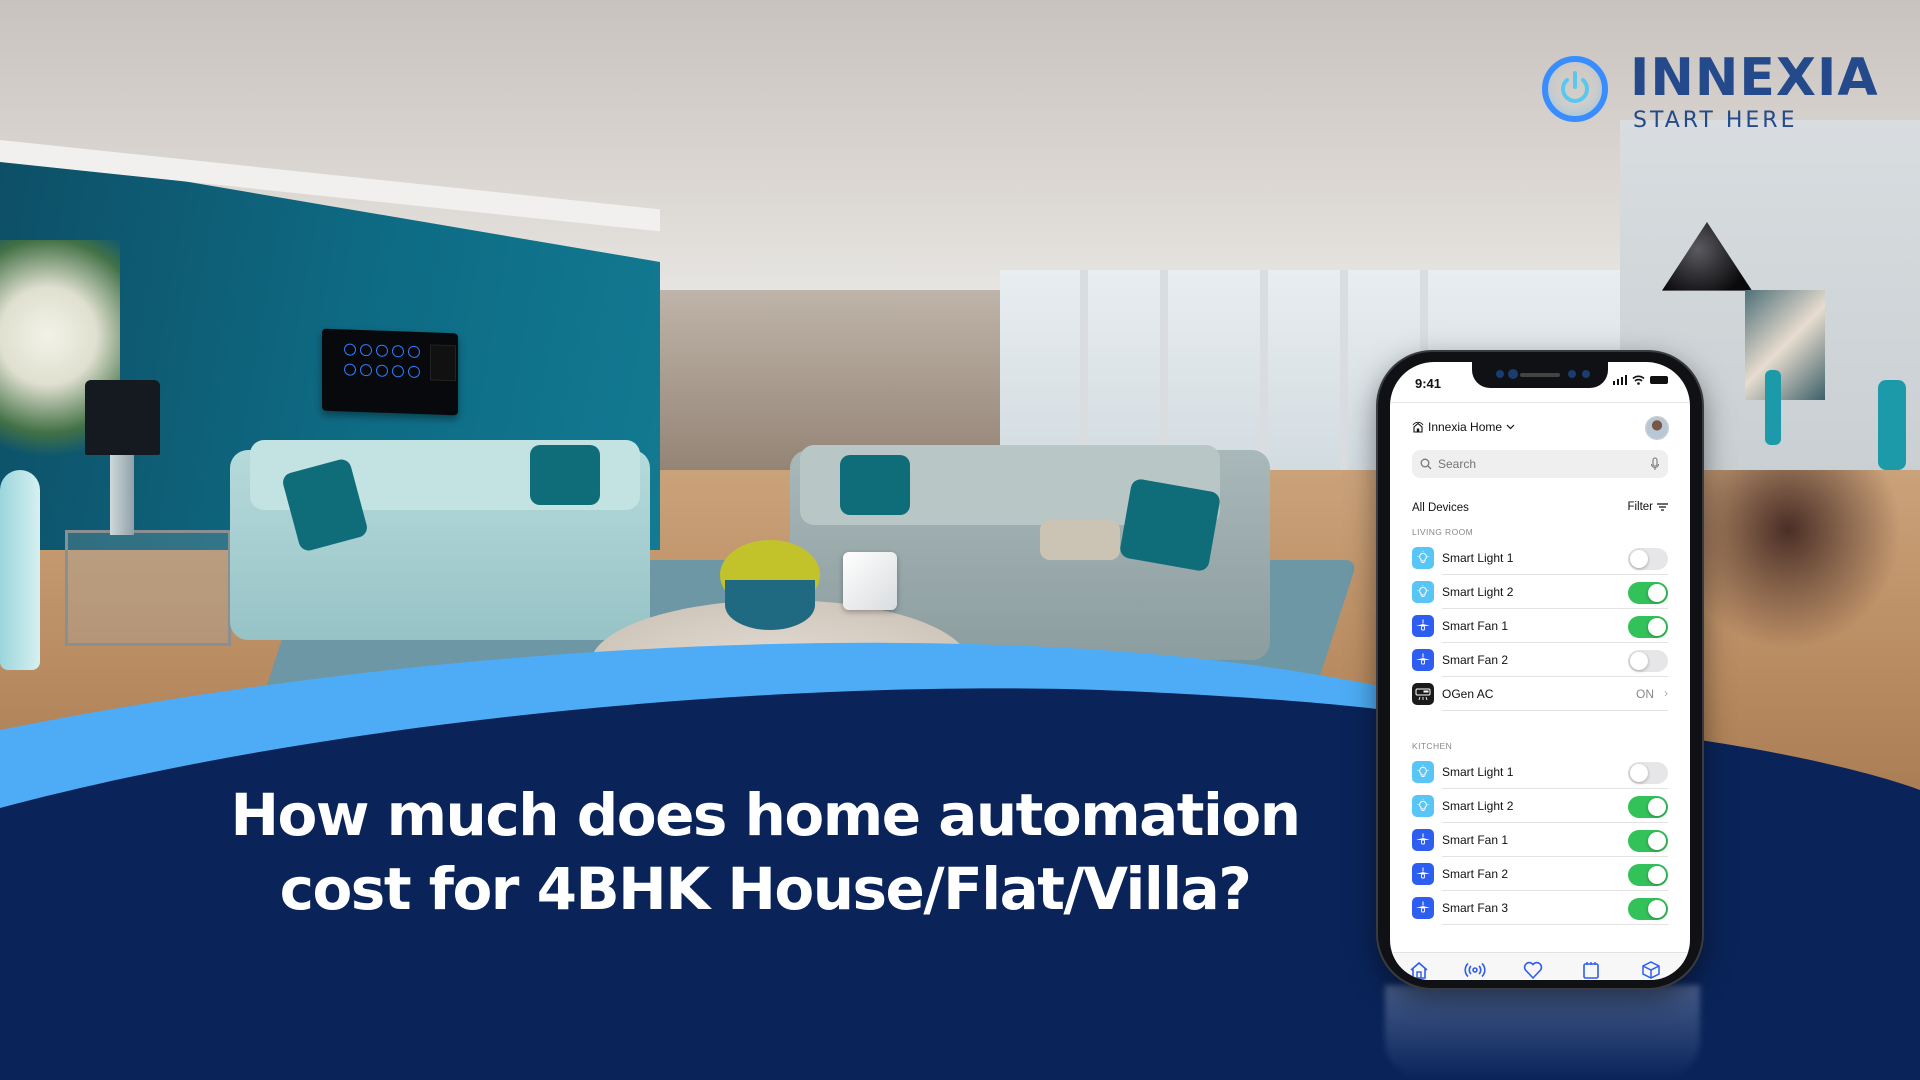 The image size is (1920, 1080). I want to click on signal-icon, so click(1619, 380).